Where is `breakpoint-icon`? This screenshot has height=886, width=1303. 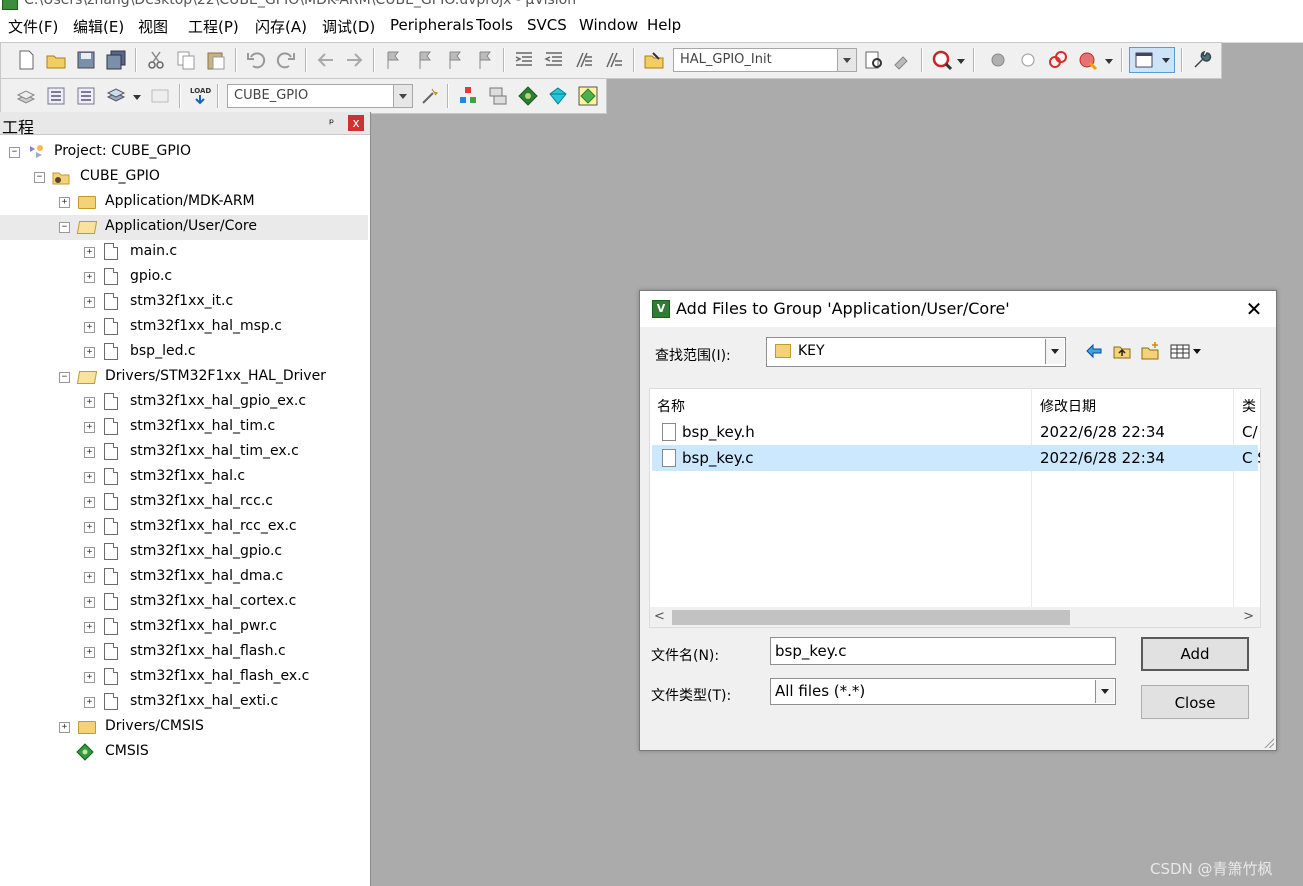
breakpoint-icon is located at coordinates (998, 60).